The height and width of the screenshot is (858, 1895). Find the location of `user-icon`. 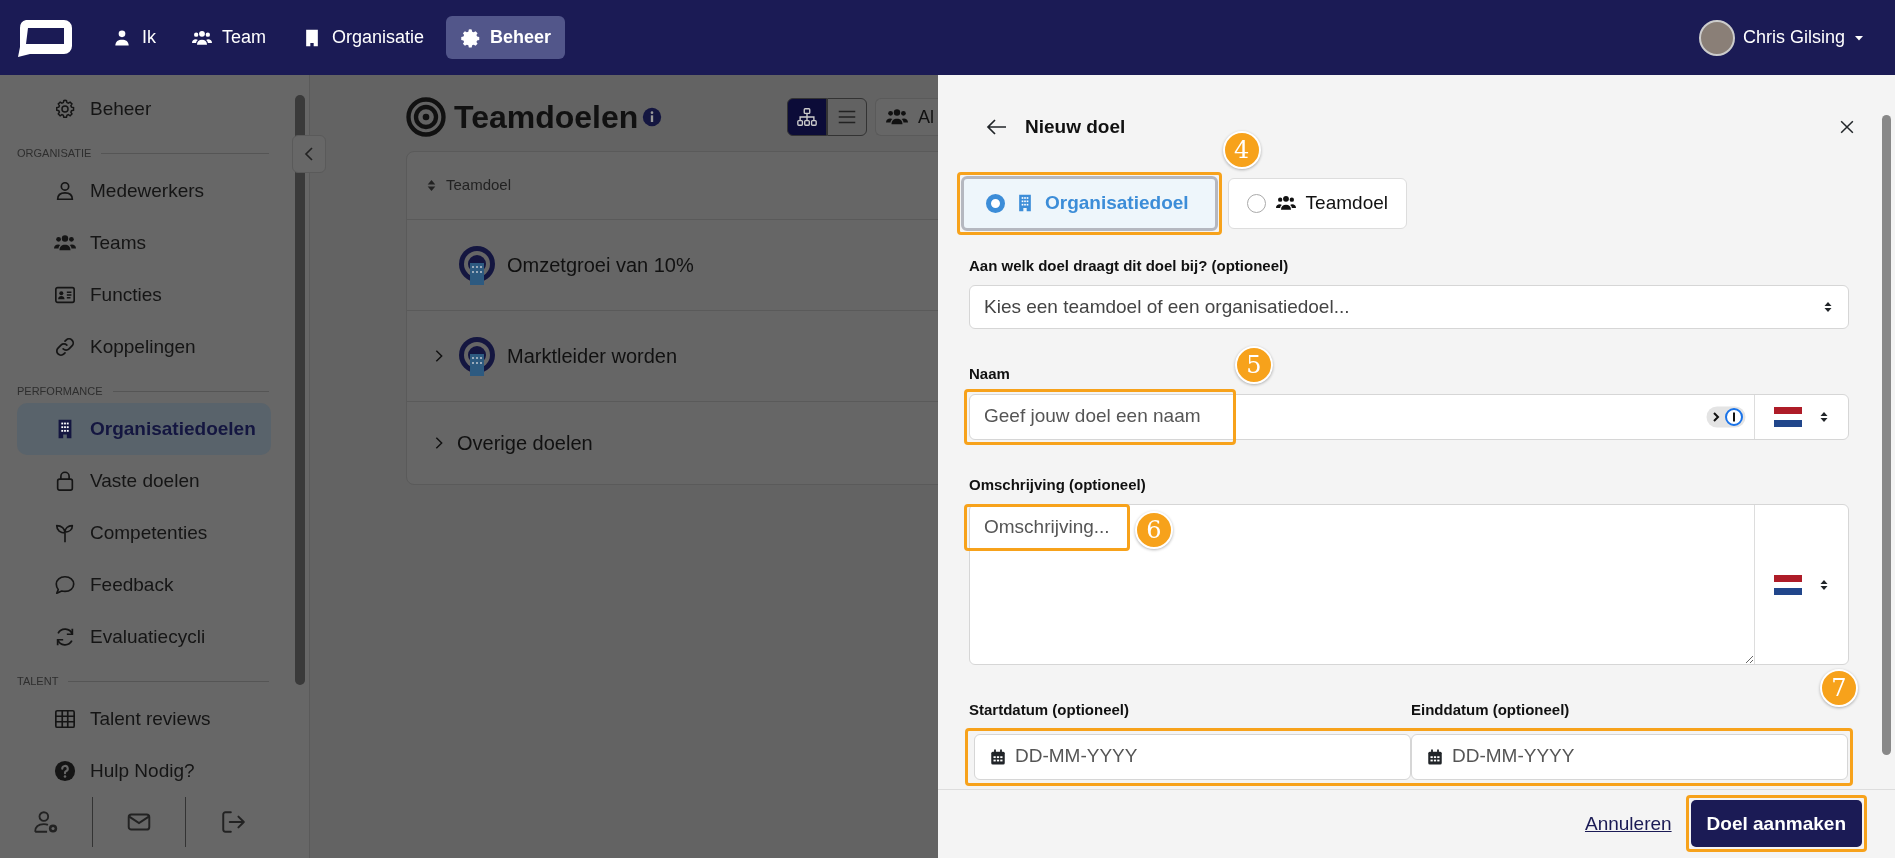

user-icon is located at coordinates (65, 191).